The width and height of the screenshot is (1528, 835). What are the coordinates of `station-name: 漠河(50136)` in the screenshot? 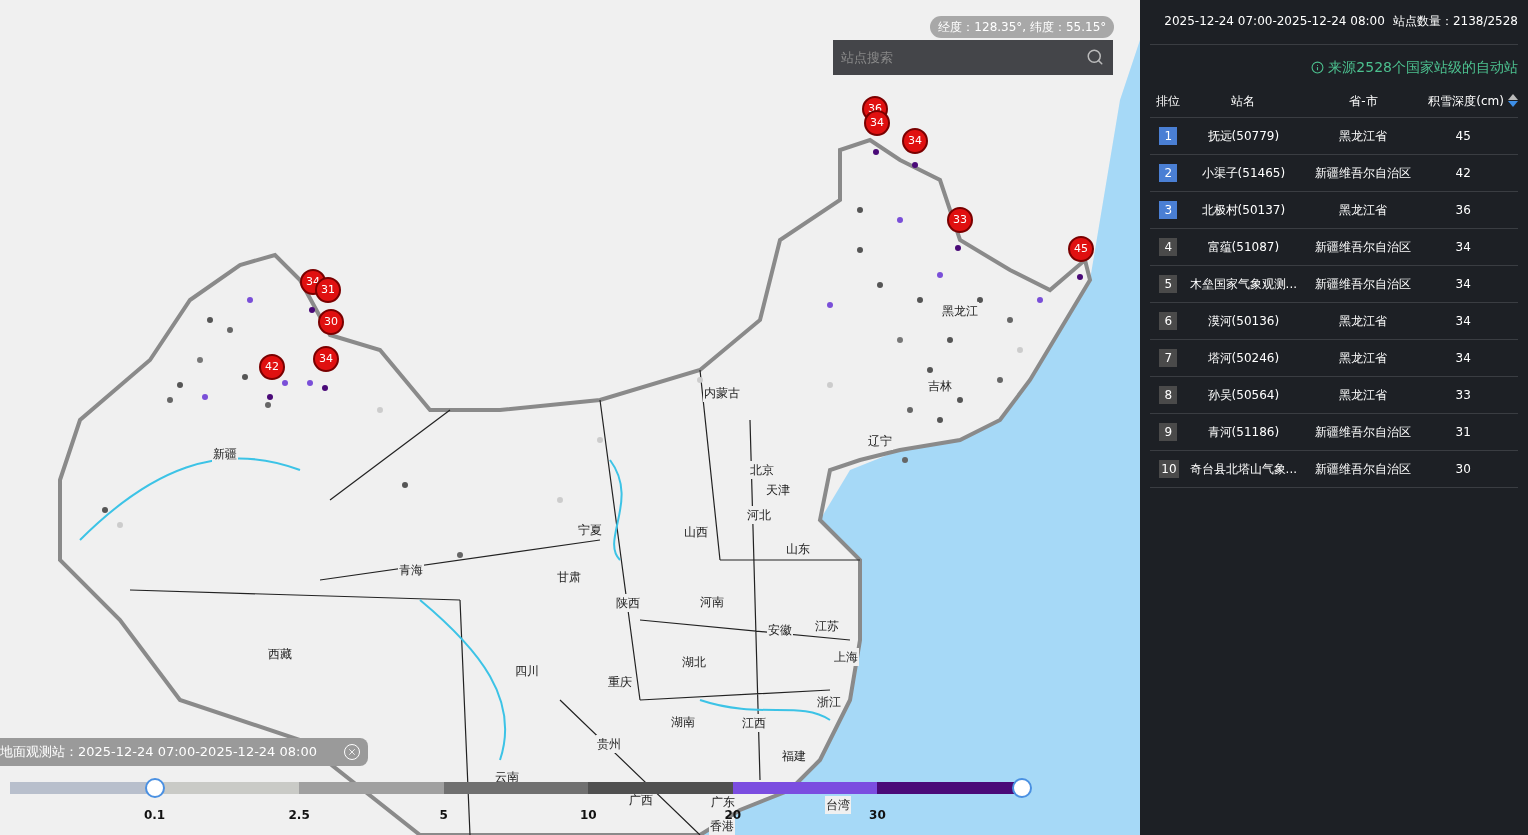 It's located at (1243, 321).